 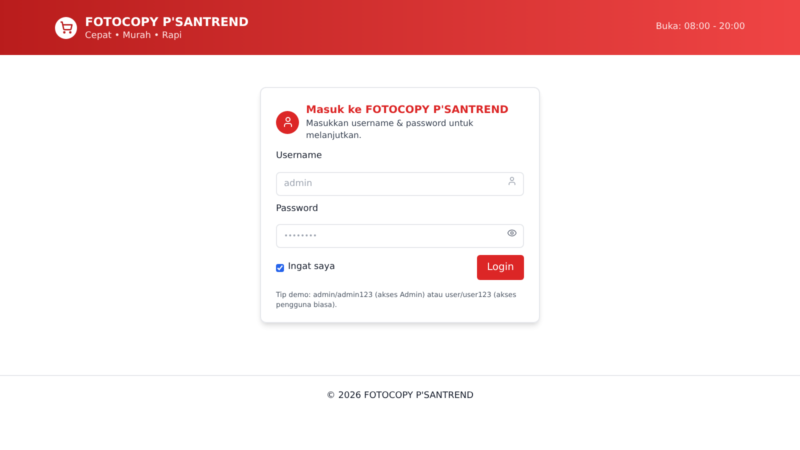 What do you see at coordinates (400, 184) in the screenshot?
I see `username-field: admin` at bounding box center [400, 184].